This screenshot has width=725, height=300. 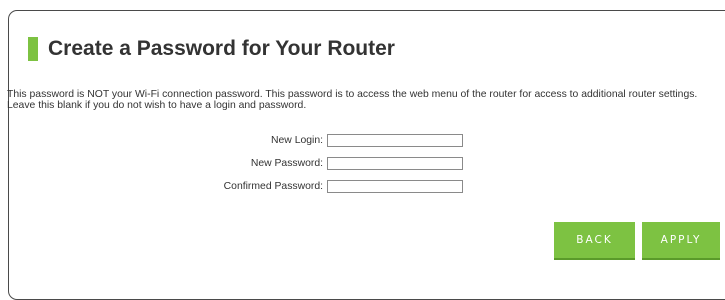 What do you see at coordinates (681, 240) in the screenshot?
I see `apply-button: APPLY` at bounding box center [681, 240].